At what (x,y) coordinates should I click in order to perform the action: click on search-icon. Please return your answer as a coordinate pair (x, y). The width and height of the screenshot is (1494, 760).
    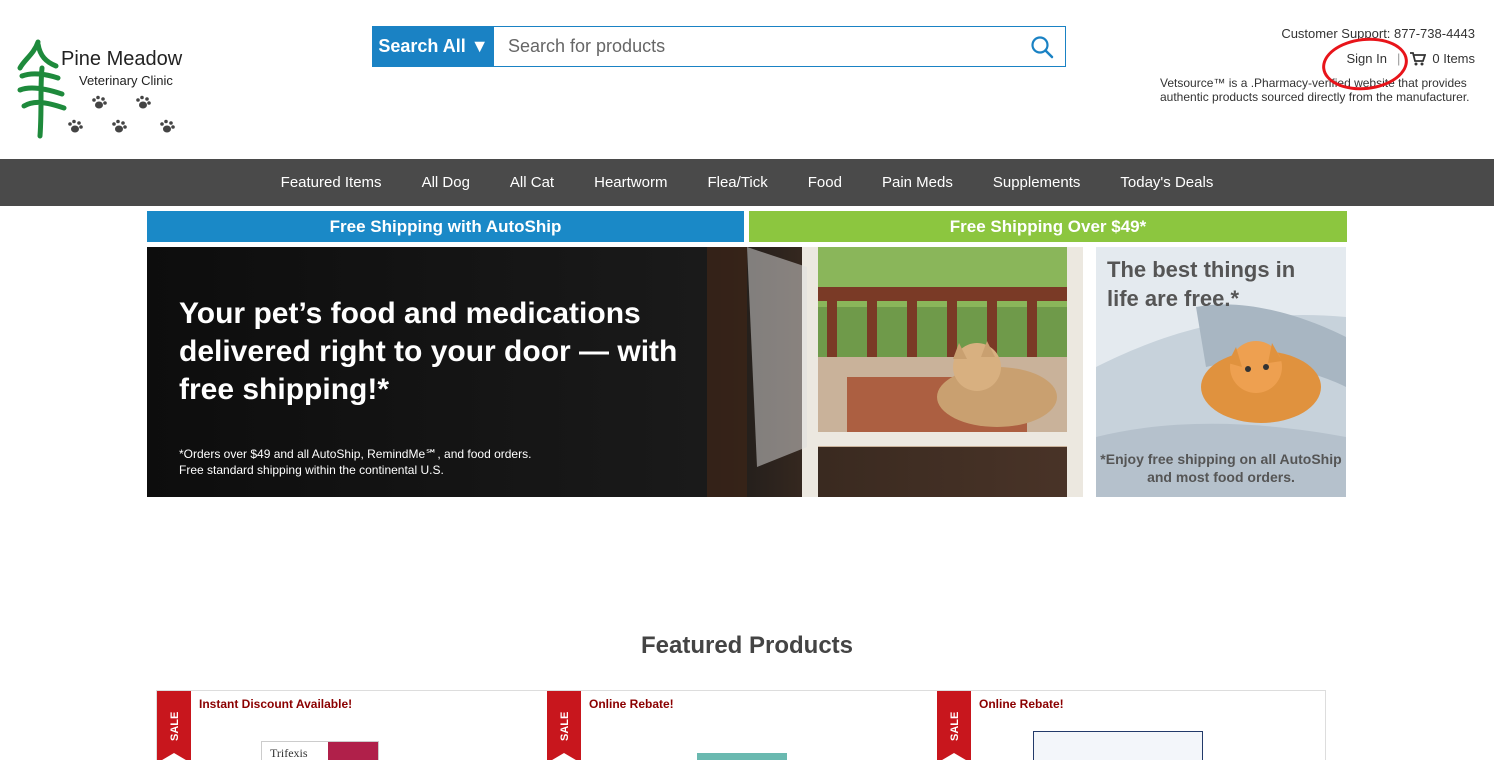
    Looking at the image, I should click on (1042, 46).